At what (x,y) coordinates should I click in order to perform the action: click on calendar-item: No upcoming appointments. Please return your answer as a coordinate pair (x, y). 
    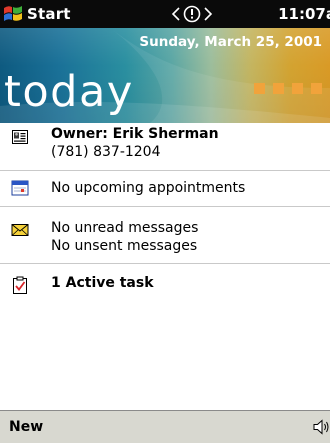
    Looking at the image, I should click on (165, 187).